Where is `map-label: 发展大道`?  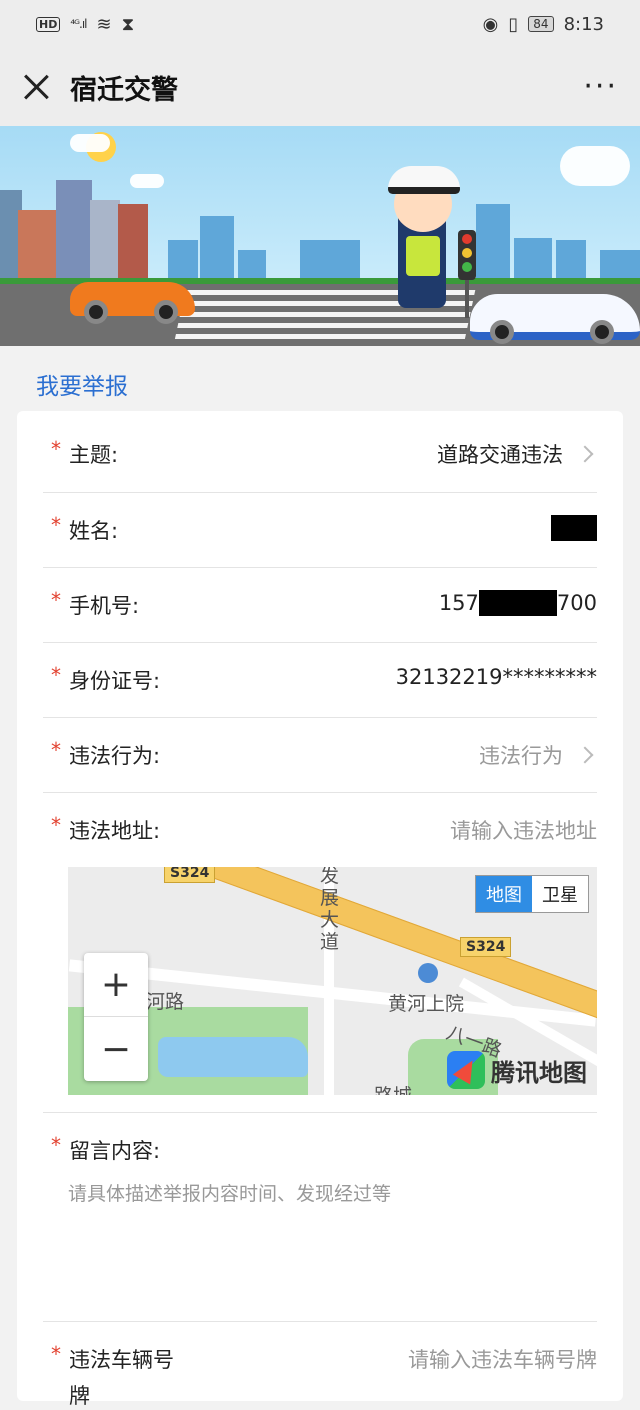
map-label: 发展大道 is located at coordinates (330, 910).